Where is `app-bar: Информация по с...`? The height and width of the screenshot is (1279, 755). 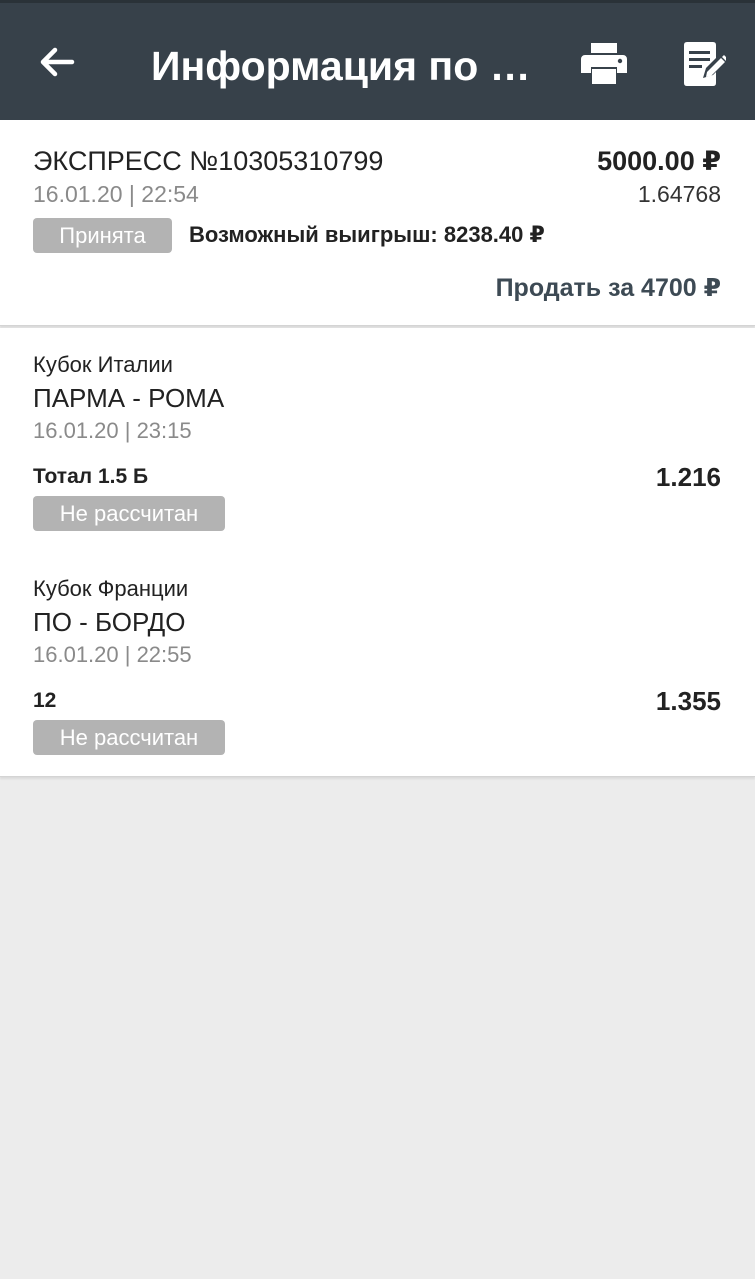 app-bar: Информация по с... is located at coordinates (377, 60).